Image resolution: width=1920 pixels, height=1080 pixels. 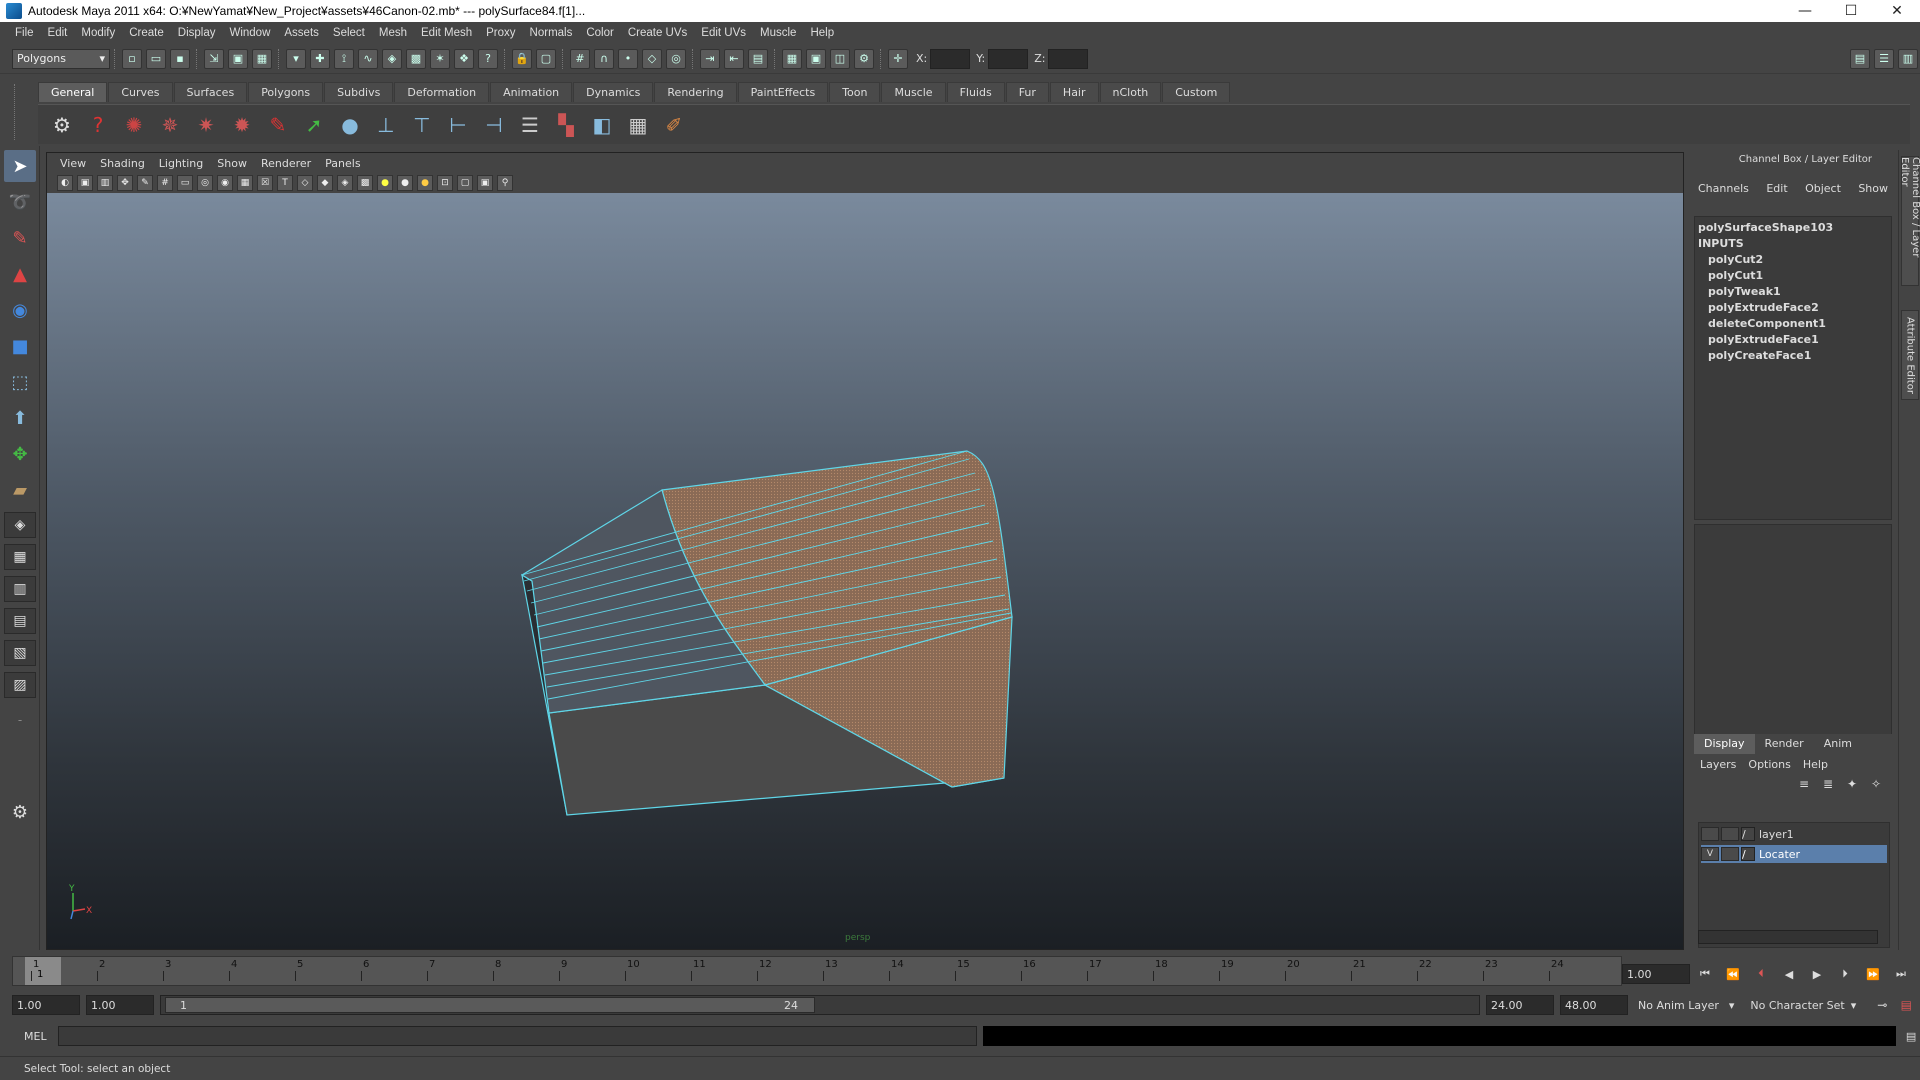 What do you see at coordinates (1196, 92) in the screenshot?
I see `shelf-tab-custom: Custom` at bounding box center [1196, 92].